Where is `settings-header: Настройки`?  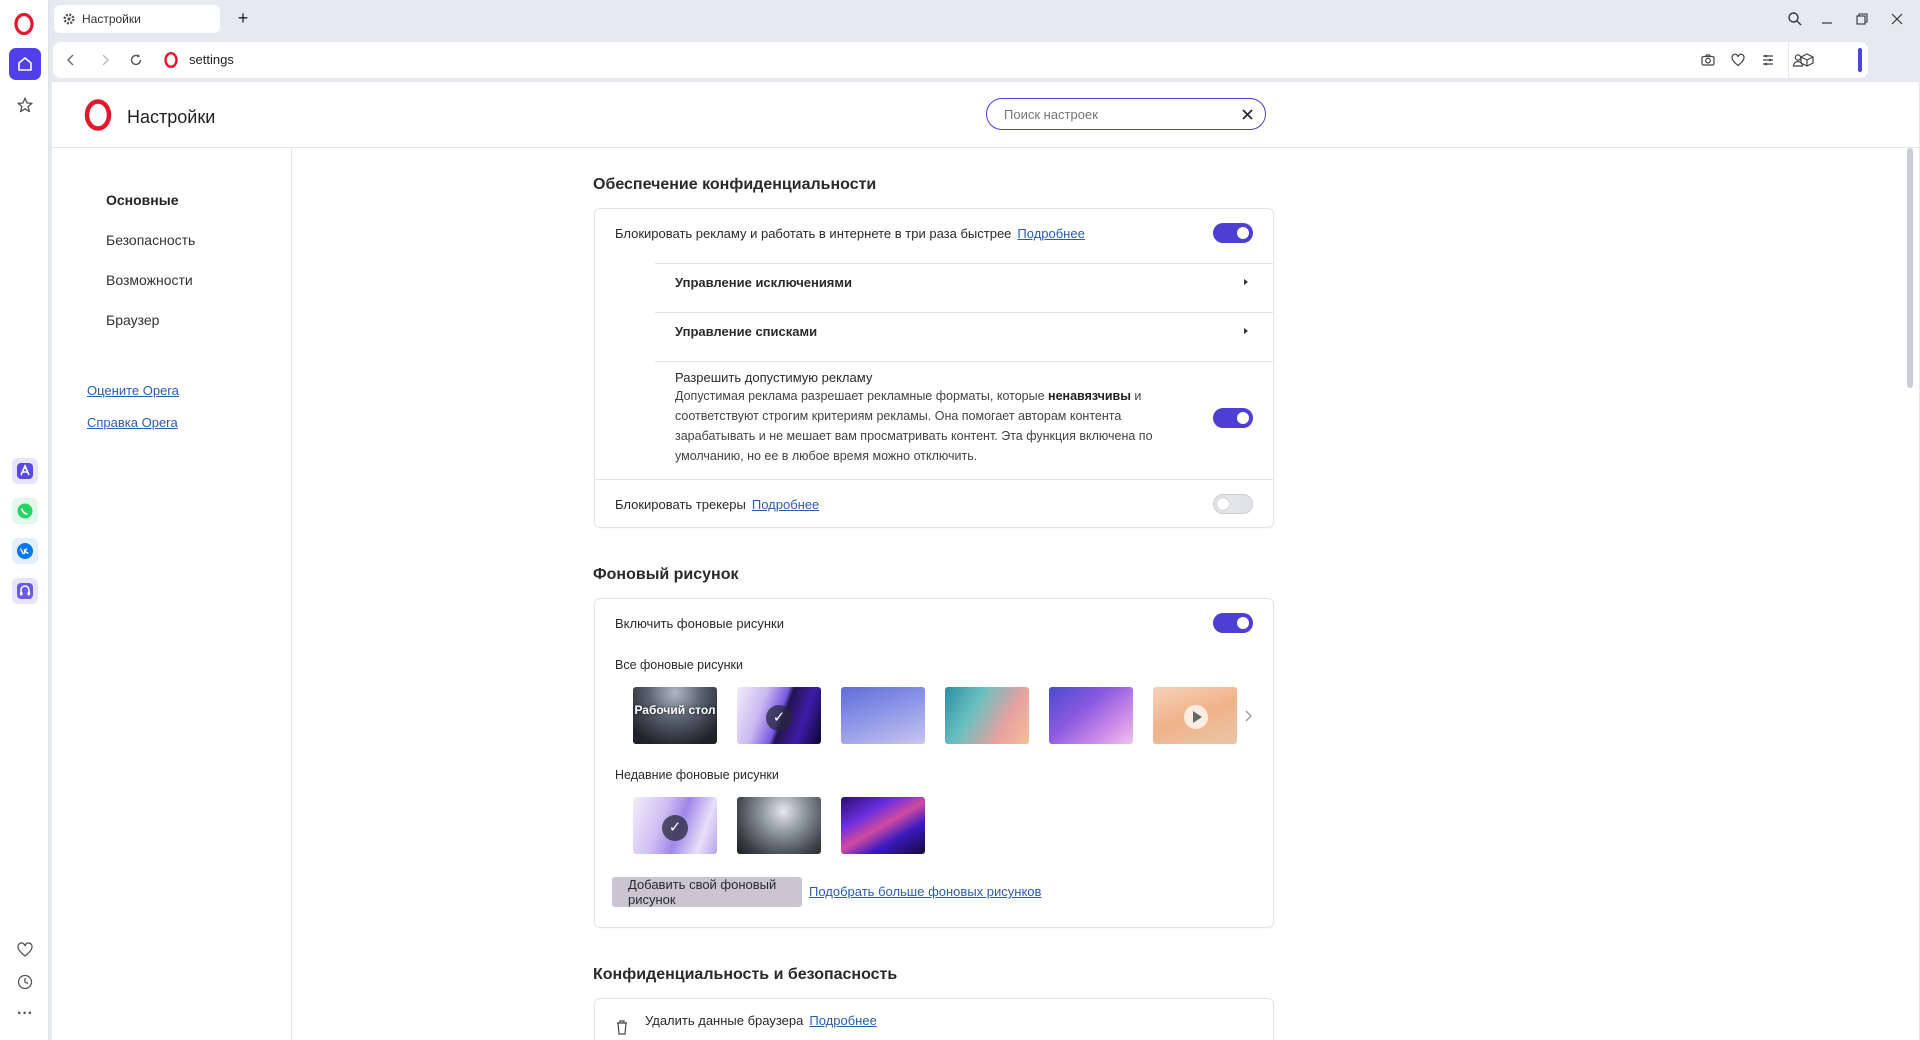 settings-header: Настройки is located at coordinates (985, 115).